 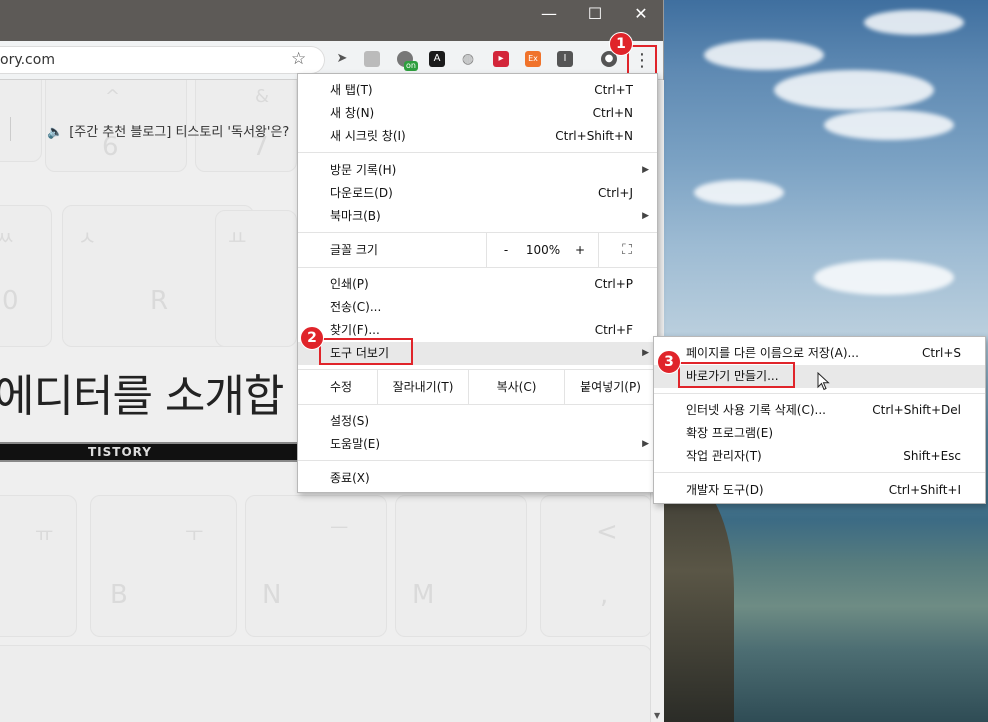 I want to click on menu-item-help: 도움말(E) ▶, so click(x=477, y=444).